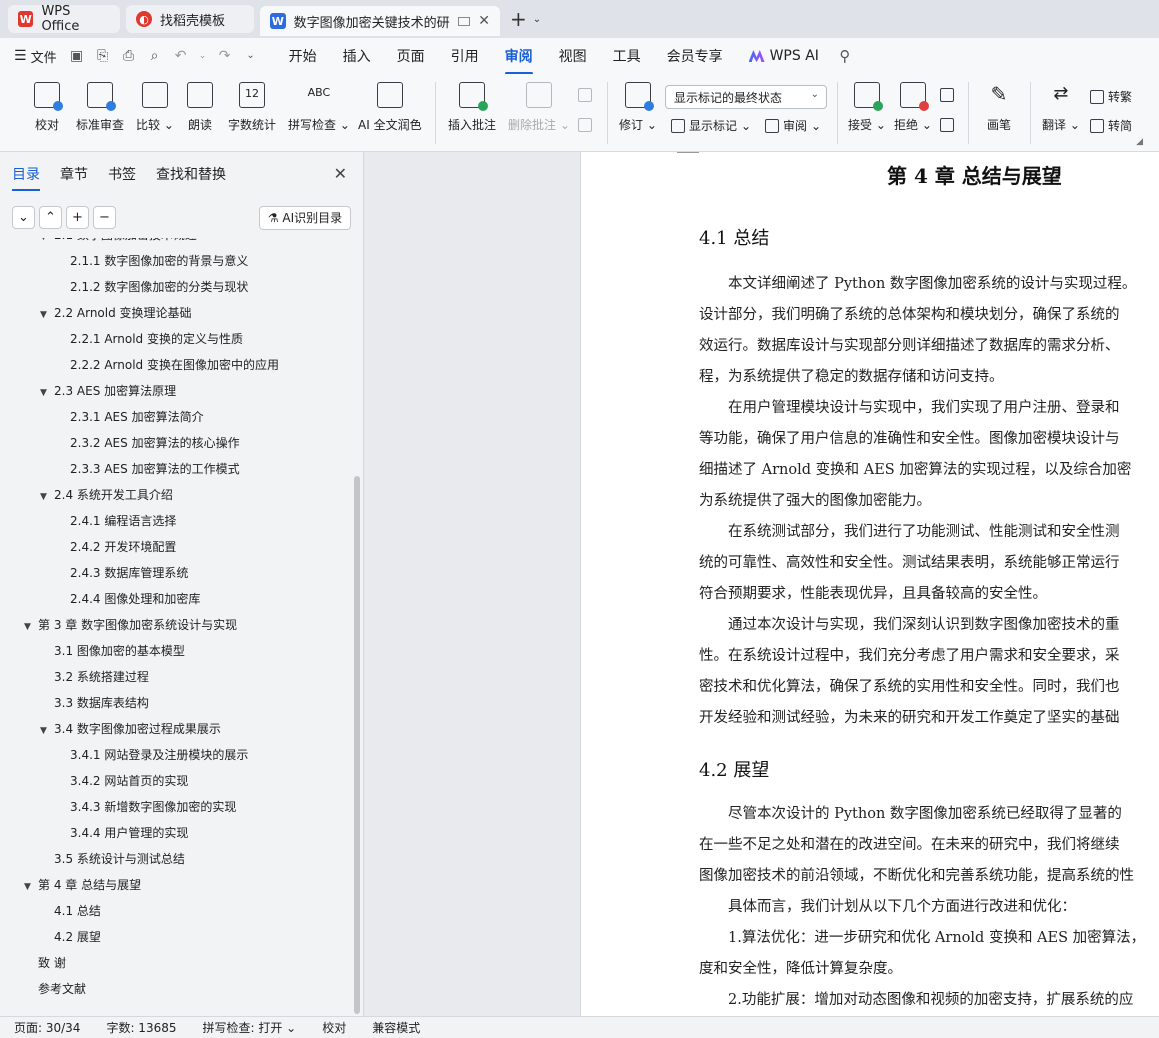  What do you see at coordinates (465, 56) in the screenshot?
I see `menu-tab-references: 引用` at bounding box center [465, 56].